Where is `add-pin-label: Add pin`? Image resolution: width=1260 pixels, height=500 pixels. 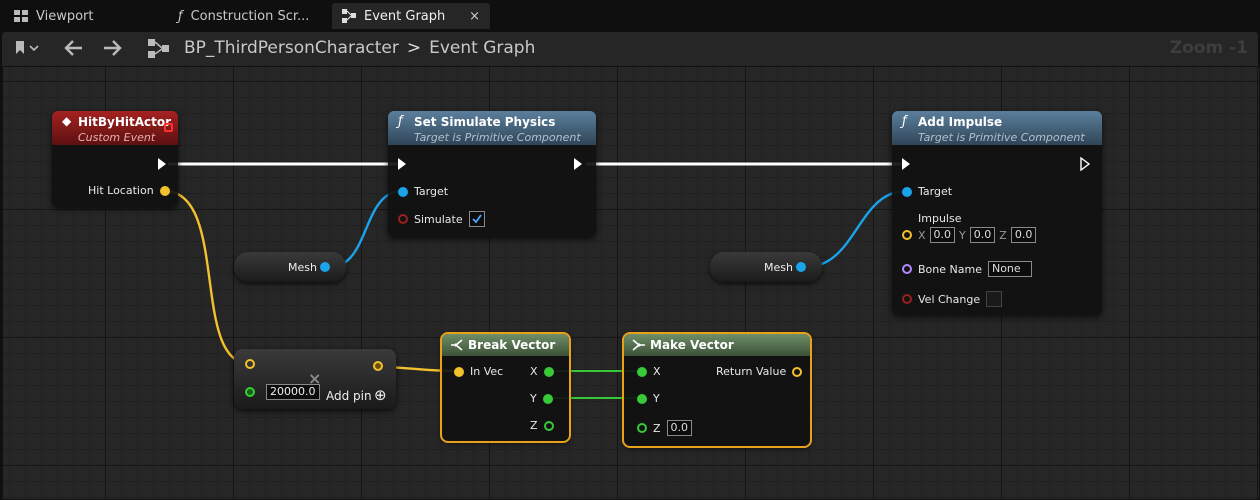 add-pin-label: Add pin is located at coordinates (349, 396).